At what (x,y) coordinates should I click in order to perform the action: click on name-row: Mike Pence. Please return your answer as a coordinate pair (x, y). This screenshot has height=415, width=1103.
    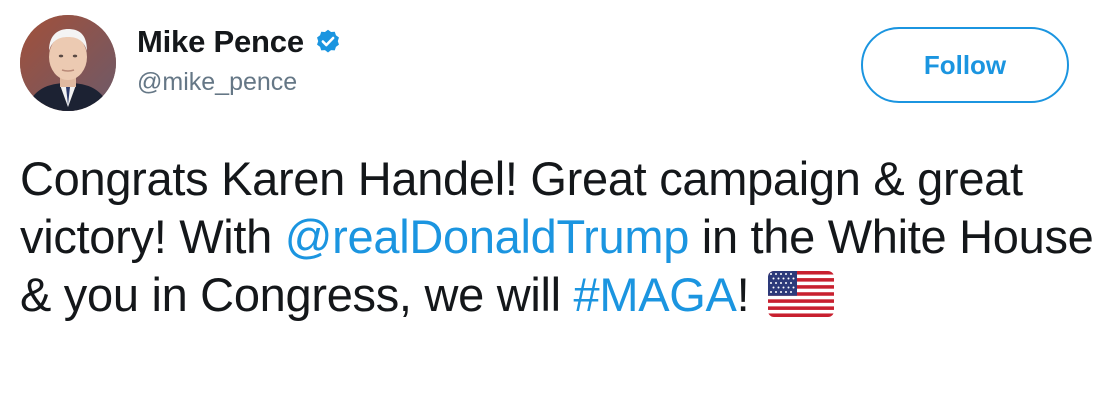
    Looking at the image, I should click on (239, 42).